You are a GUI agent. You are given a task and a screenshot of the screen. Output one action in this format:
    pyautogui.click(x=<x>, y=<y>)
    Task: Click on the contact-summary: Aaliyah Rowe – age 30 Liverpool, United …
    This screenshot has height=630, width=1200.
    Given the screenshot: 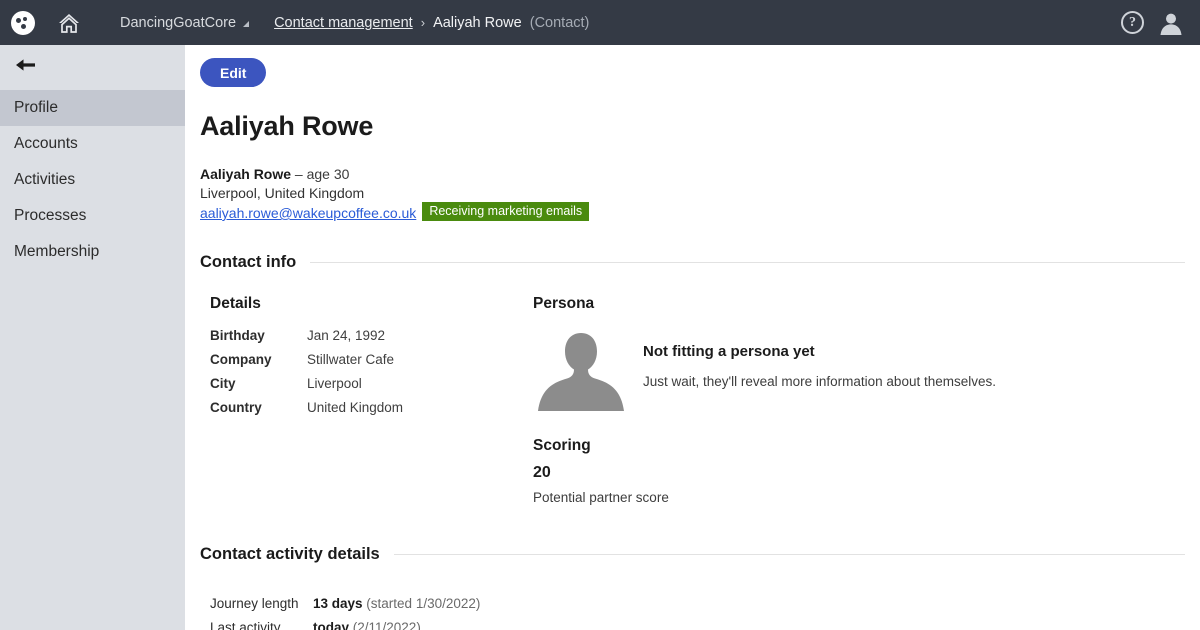 What is the action you would take?
    pyautogui.click(x=395, y=194)
    